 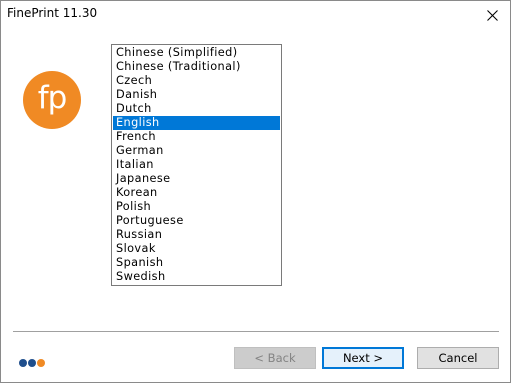 I want to click on close-icon, so click(x=492, y=15).